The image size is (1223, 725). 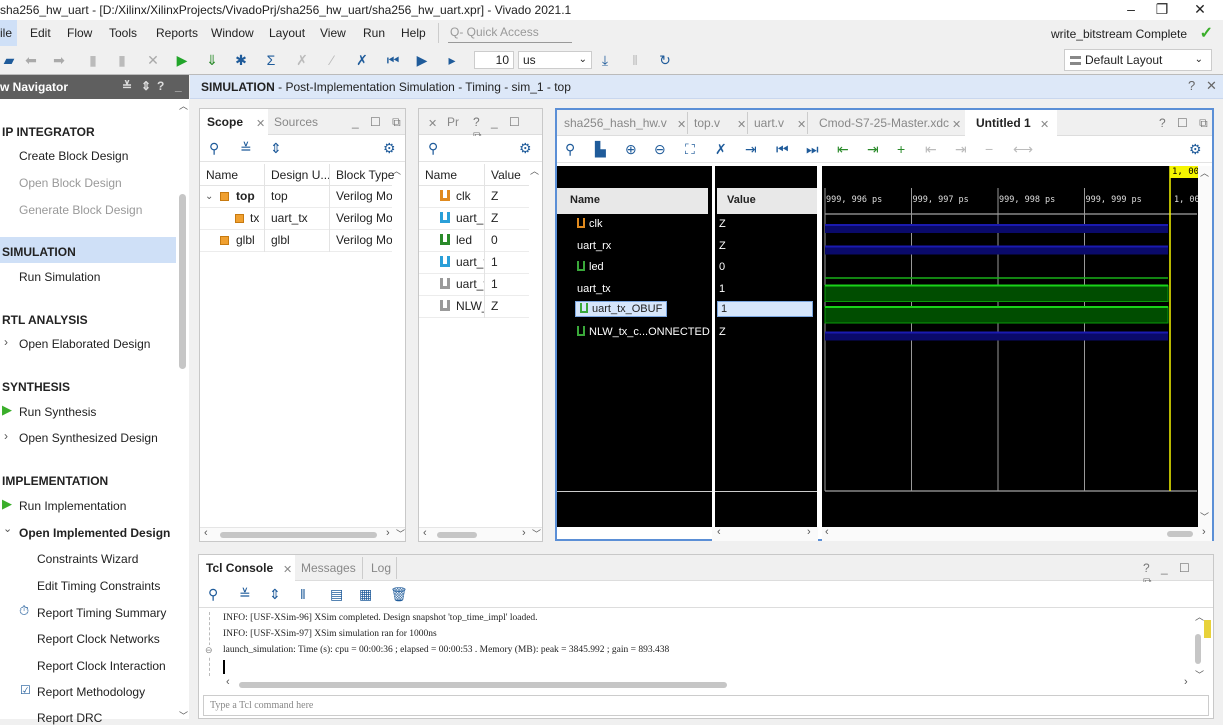 What do you see at coordinates (177, 33) in the screenshot?
I see `menu-reports: Reports` at bounding box center [177, 33].